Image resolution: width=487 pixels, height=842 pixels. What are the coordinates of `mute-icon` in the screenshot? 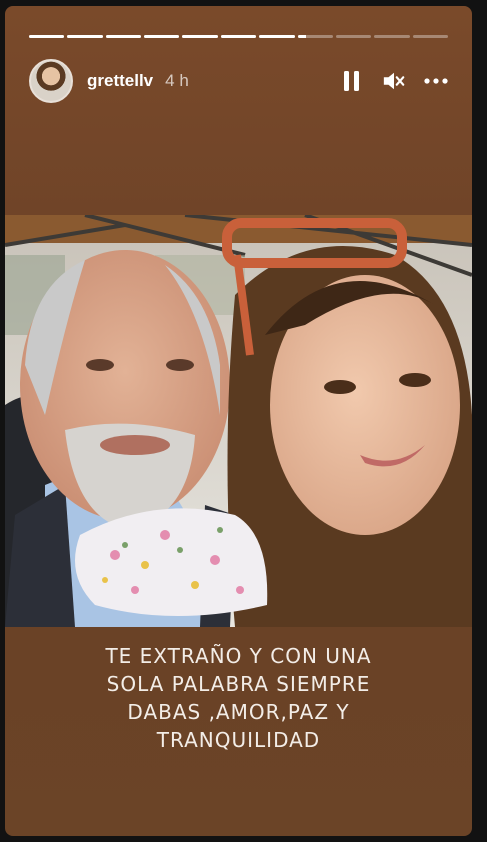 It's located at (394, 81).